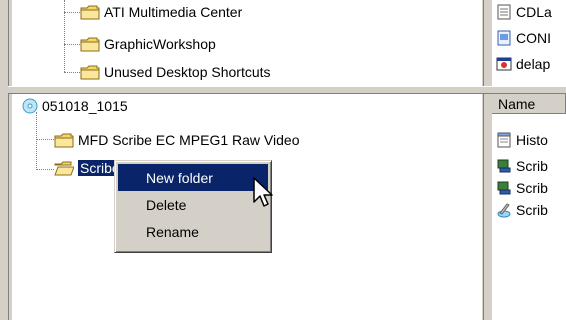 This screenshot has width=566, height=320. I want to click on mouse-pointer-icon, so click(263, 192).